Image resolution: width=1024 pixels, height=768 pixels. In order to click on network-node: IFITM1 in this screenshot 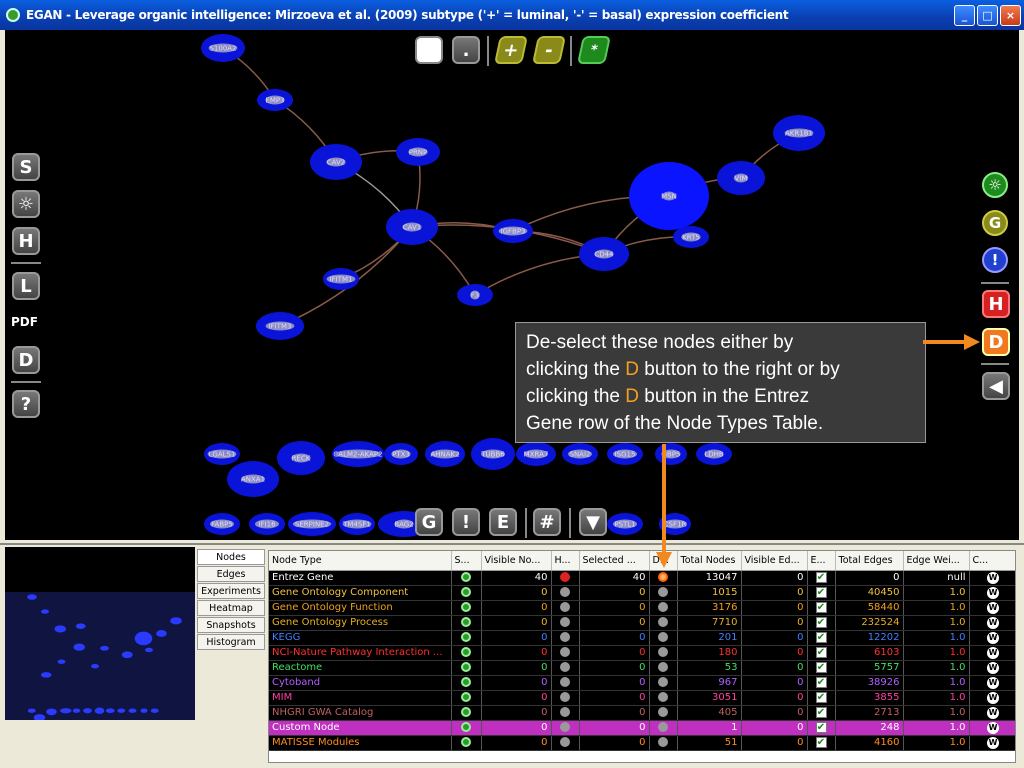, I will do `click(341, 279)`.